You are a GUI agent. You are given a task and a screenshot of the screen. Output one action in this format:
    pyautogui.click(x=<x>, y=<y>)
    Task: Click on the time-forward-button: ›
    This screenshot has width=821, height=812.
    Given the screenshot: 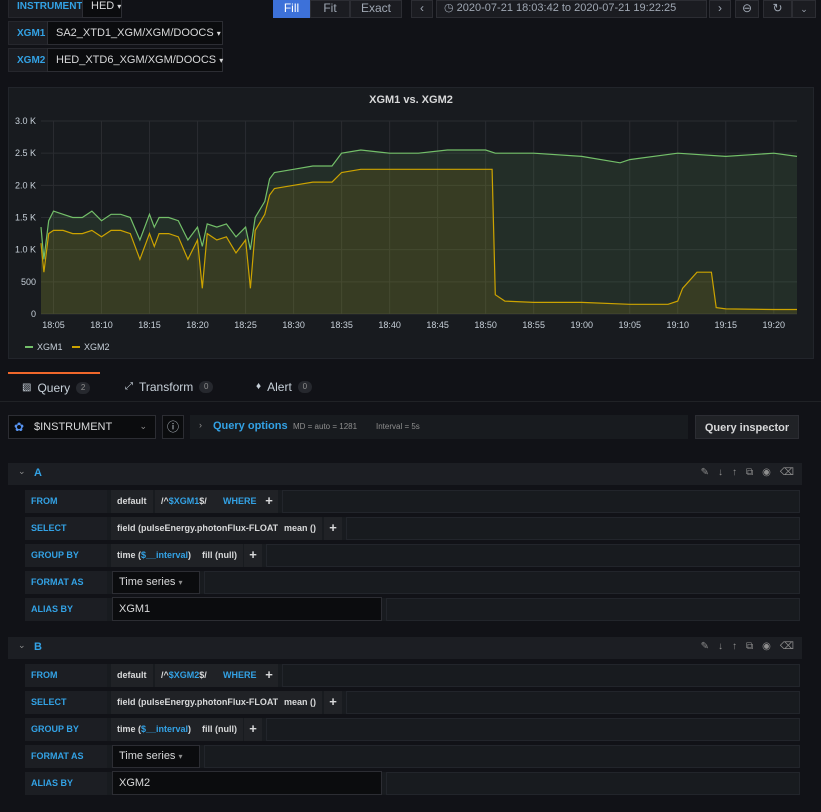 What is the action you would take?
    pyautogui.click(x=720, y=9)
    